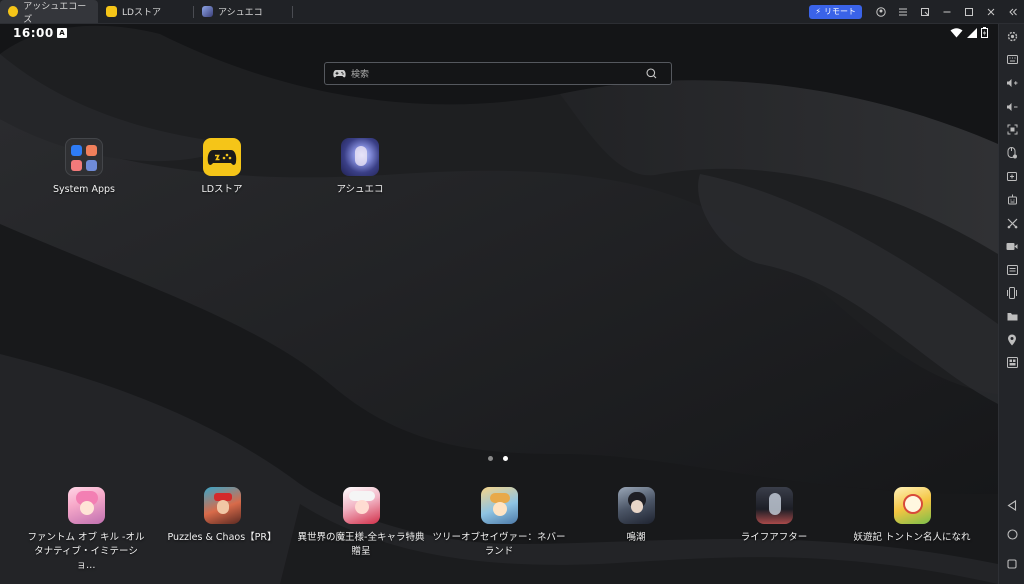 The image size is (1024, 584). What do you see at coordinates (969, 11) in the screenshot?
I see `maximize-icon` at bounding box center [969, 11].